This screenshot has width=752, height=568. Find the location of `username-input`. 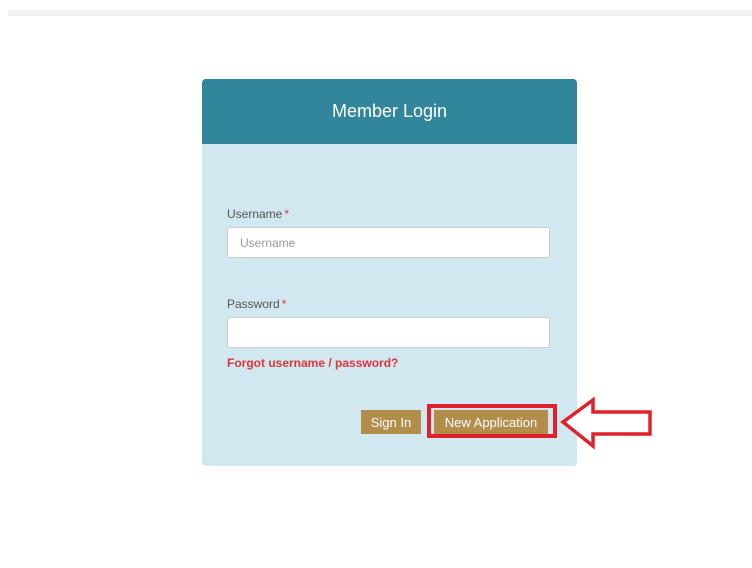

username-input is located at coordinates (388, 242).